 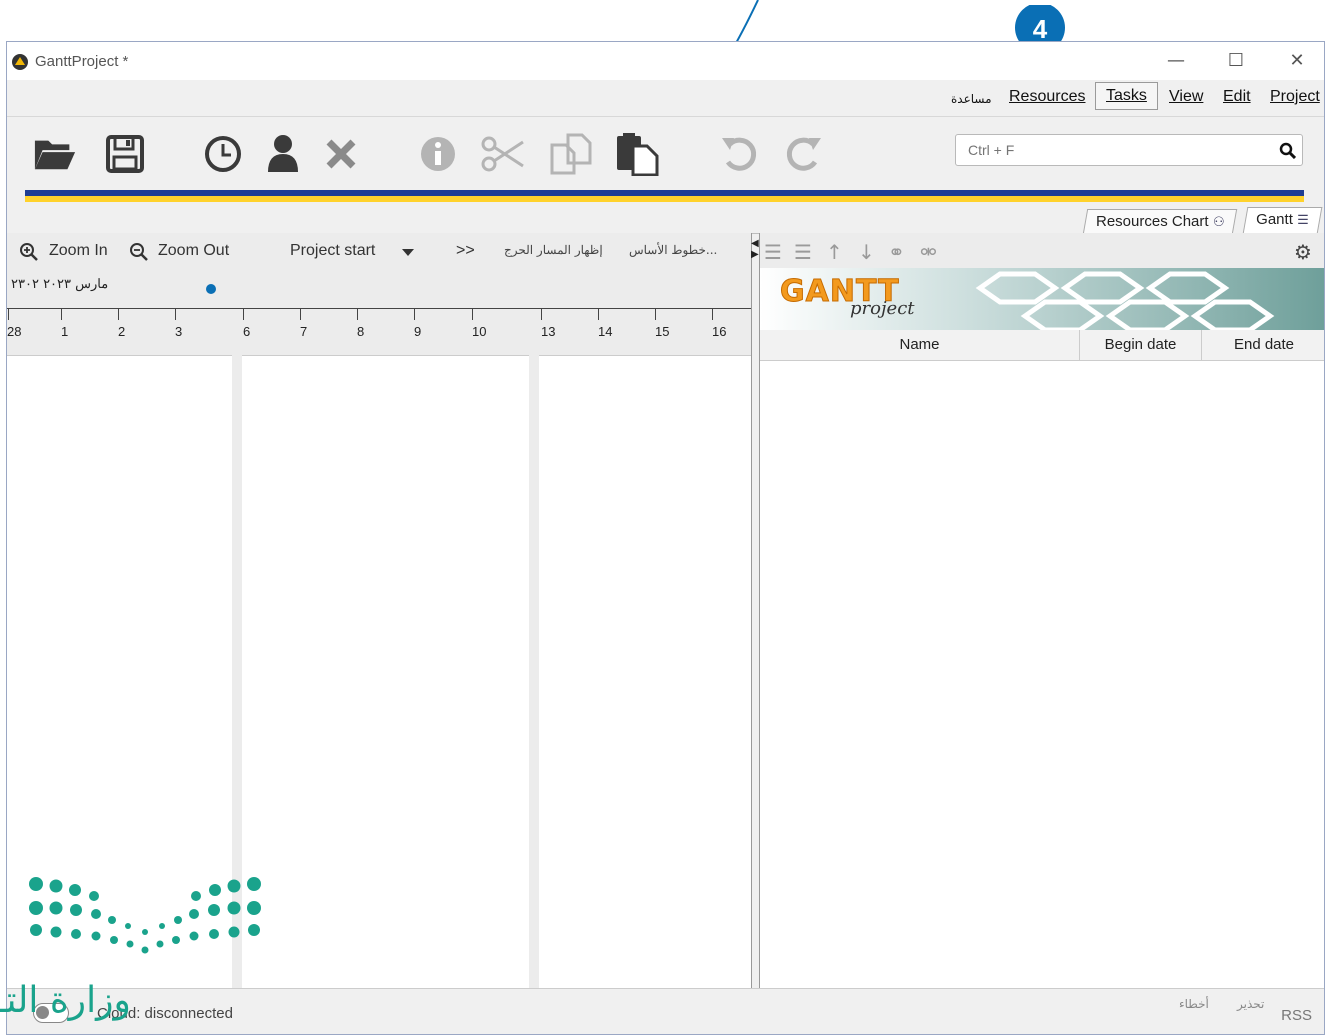 I want to click on more-button: >>, so click(x=465, y=251).